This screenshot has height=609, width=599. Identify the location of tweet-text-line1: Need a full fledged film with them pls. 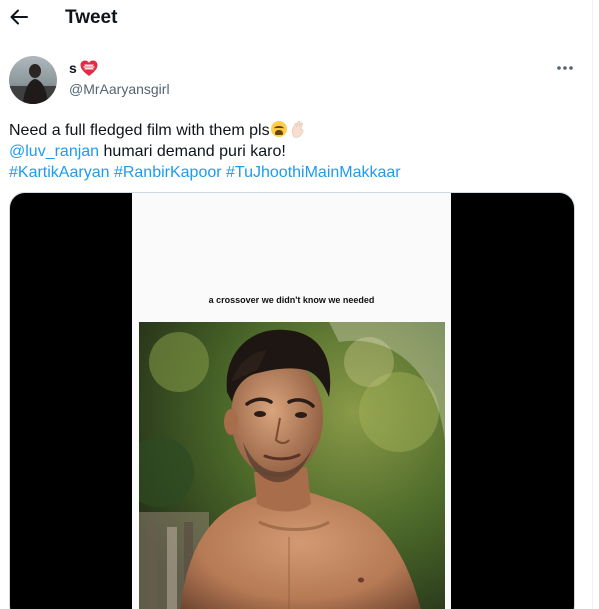
(139, 130).